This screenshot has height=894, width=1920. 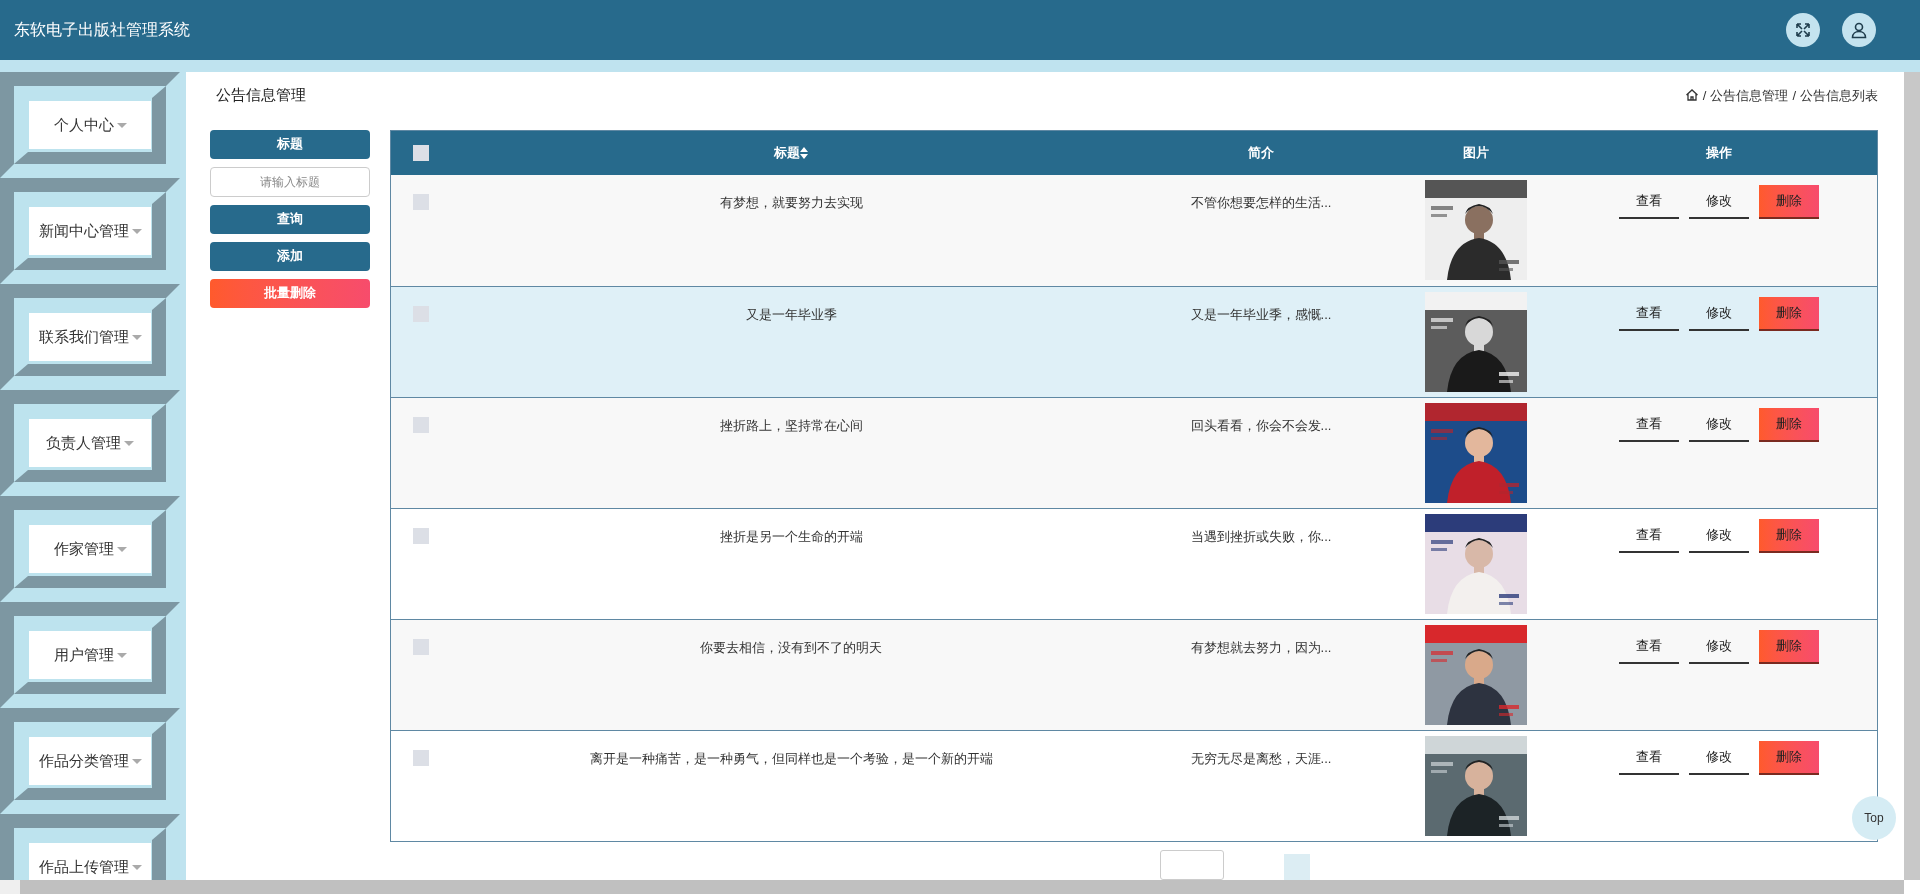 What do you see at coordinates (1691, 95) in the screenshot?
I see `home-icon` at bounding box center [1691, 95].